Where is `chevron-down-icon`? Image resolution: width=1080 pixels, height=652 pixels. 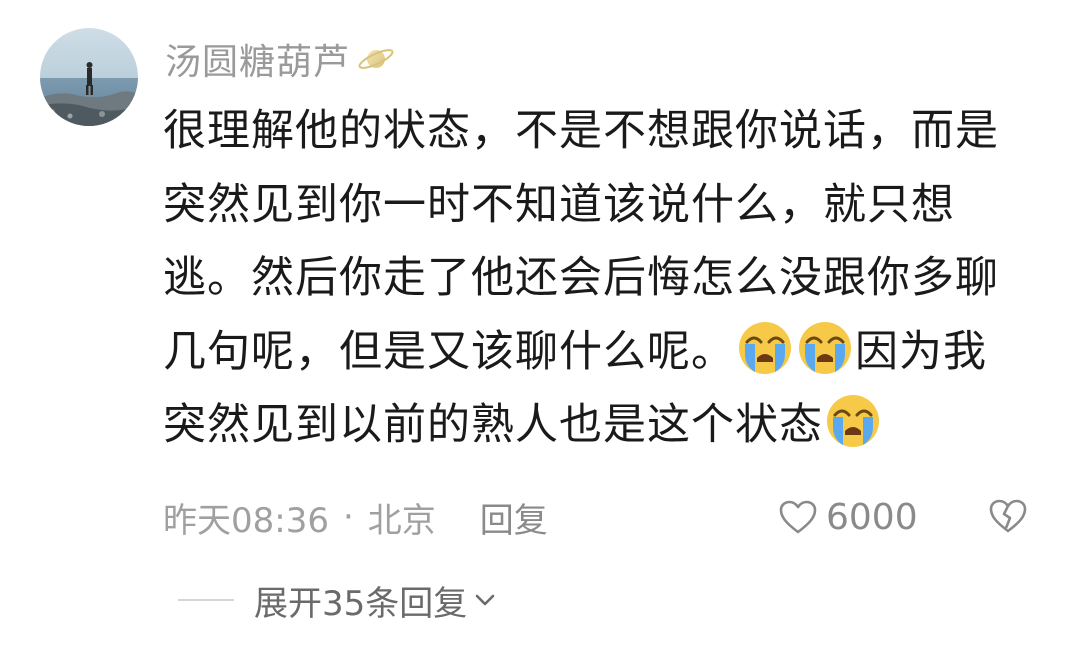
chevron-down-icon is located at coordinates (485, 600).